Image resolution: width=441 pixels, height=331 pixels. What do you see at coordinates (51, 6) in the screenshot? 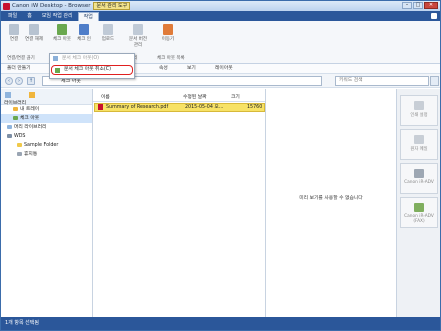
I see `window-title: Canon iW Desktop - Browser` at bounding box center [51, 6].